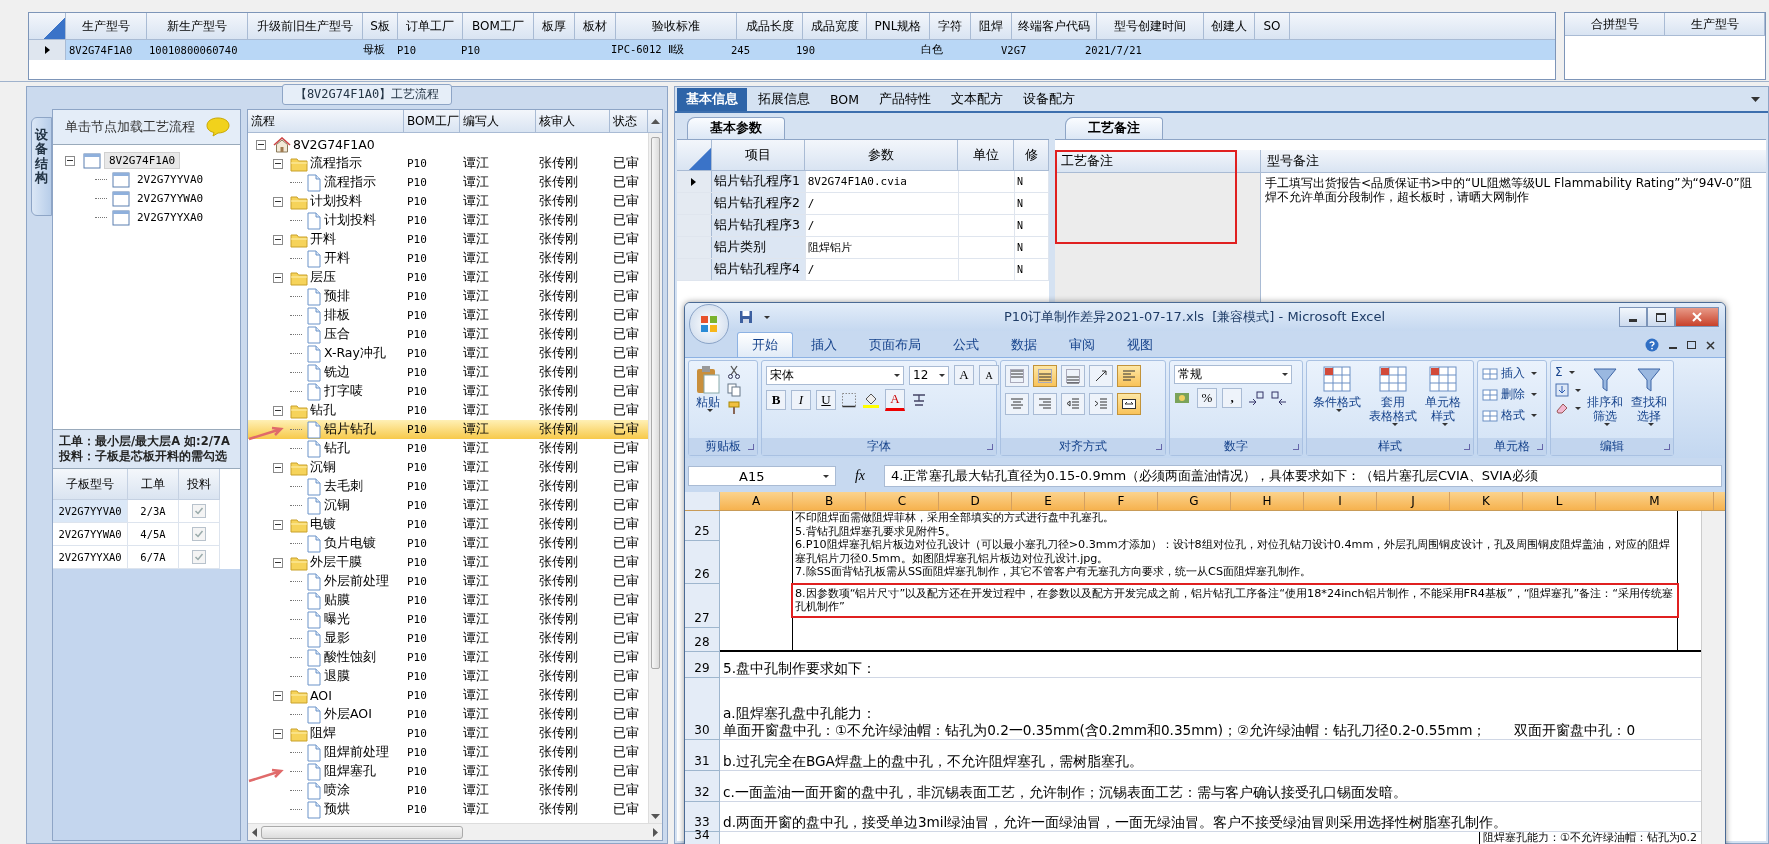 The image size is (1769, 844). I want to click on tree-row: 压合 P10 谭江 张传刚 已审, so click(448, 334).